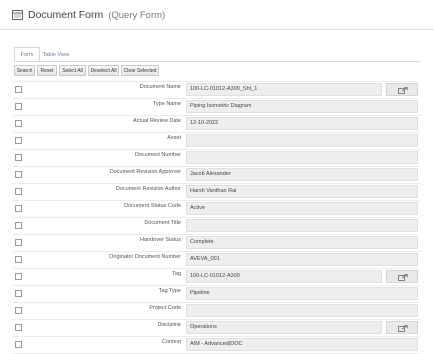 This screenshot has height=354, width=434. What do you see at coordinates (217, 61) in the screenshot?
I see `tab-divider` at bounding box center [217, 61].